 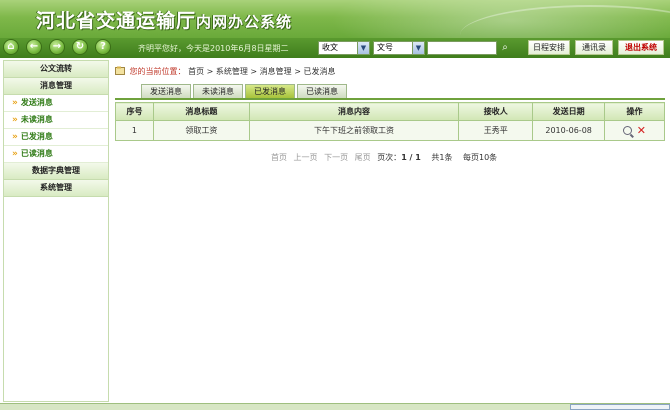 What do you see at coordinates (620, 407) in the screenshot?
I see `status-widget` at bounding box center [620, 407].